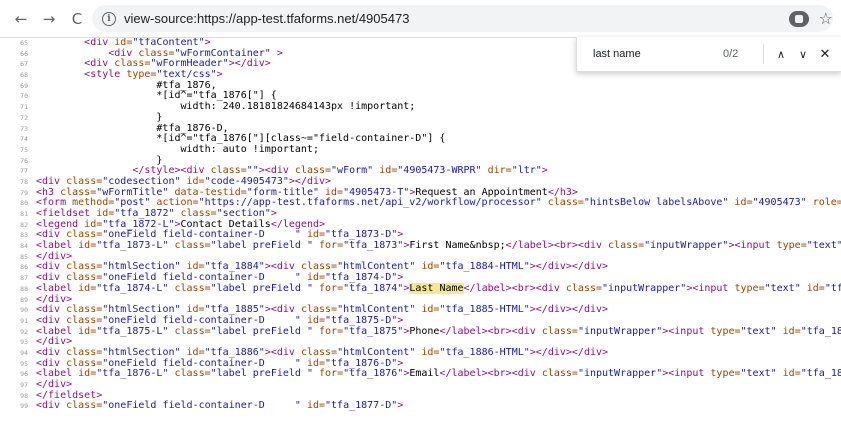  What do you see at coordinates (126, 85) in the screenshot?
I see `code-token: #tfa_1876,` at bounding box center [126, 85].